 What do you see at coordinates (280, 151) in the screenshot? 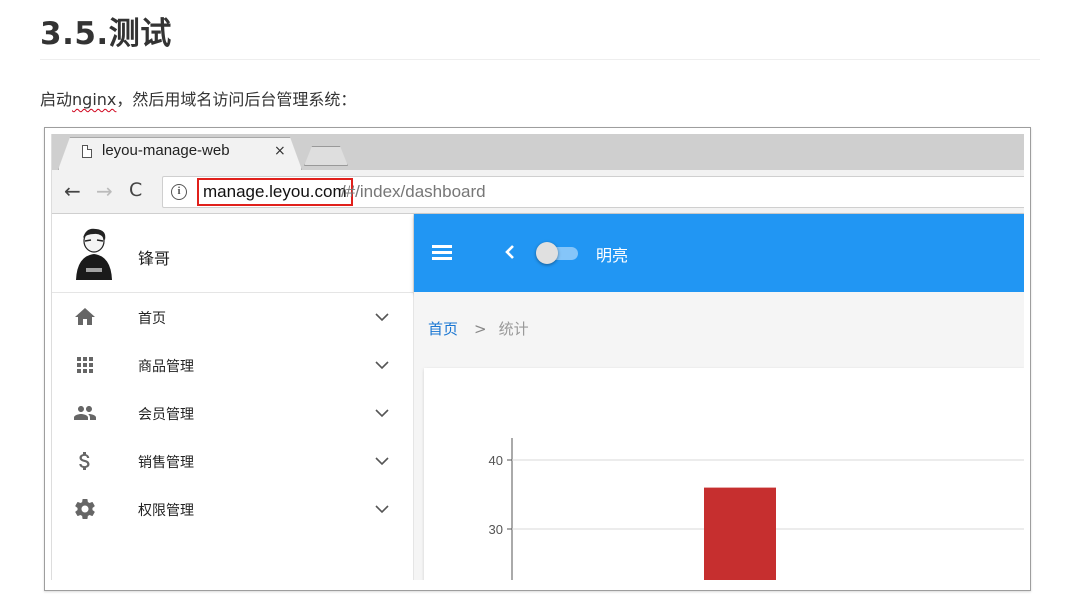
I see `tab-close-button: ×` at bounding box center [280, 151].